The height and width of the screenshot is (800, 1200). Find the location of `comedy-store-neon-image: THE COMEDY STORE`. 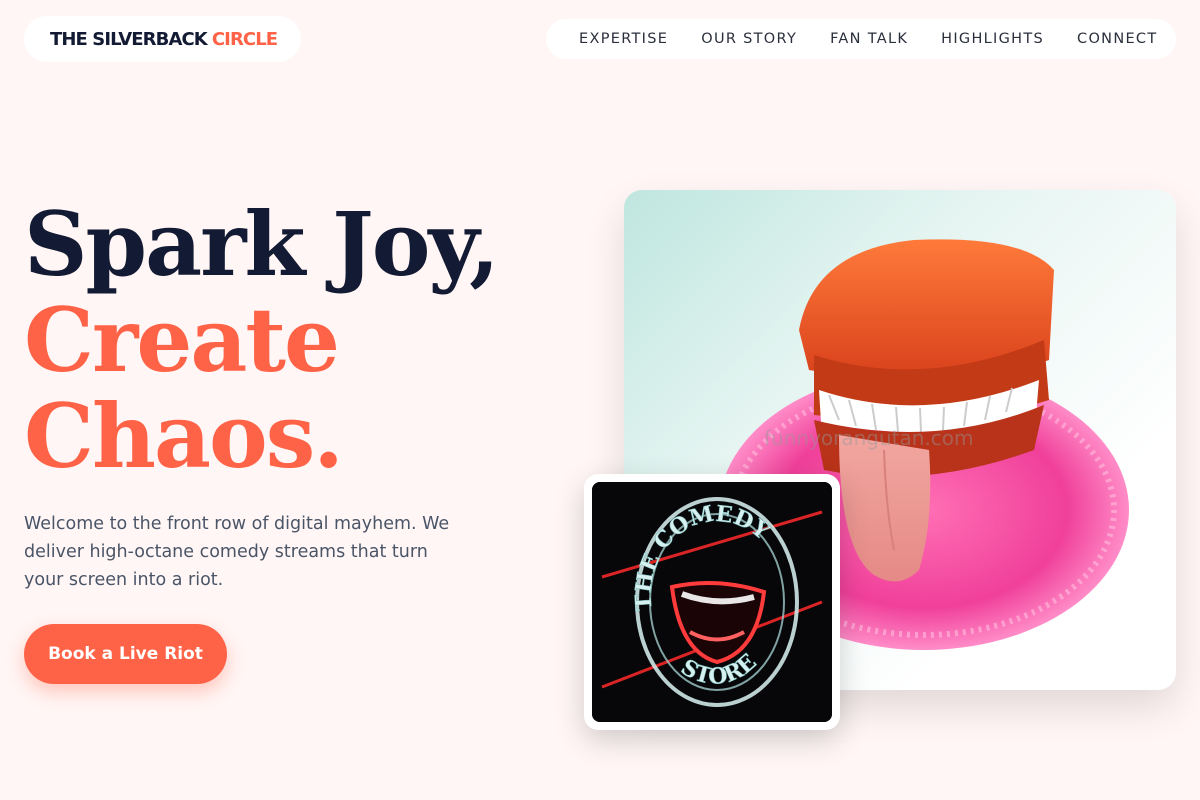

comedy-store-neon-image: THE COMEDY STORE is located at coordinates (712, 602).